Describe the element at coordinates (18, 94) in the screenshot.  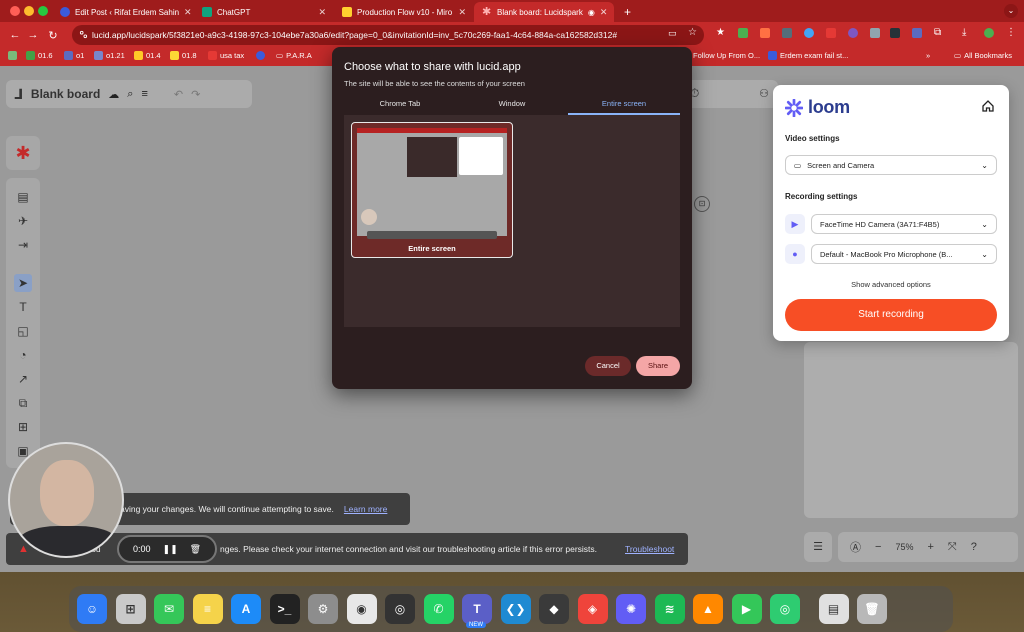
I see `lucid-logo-icon: ⅃` at that location.